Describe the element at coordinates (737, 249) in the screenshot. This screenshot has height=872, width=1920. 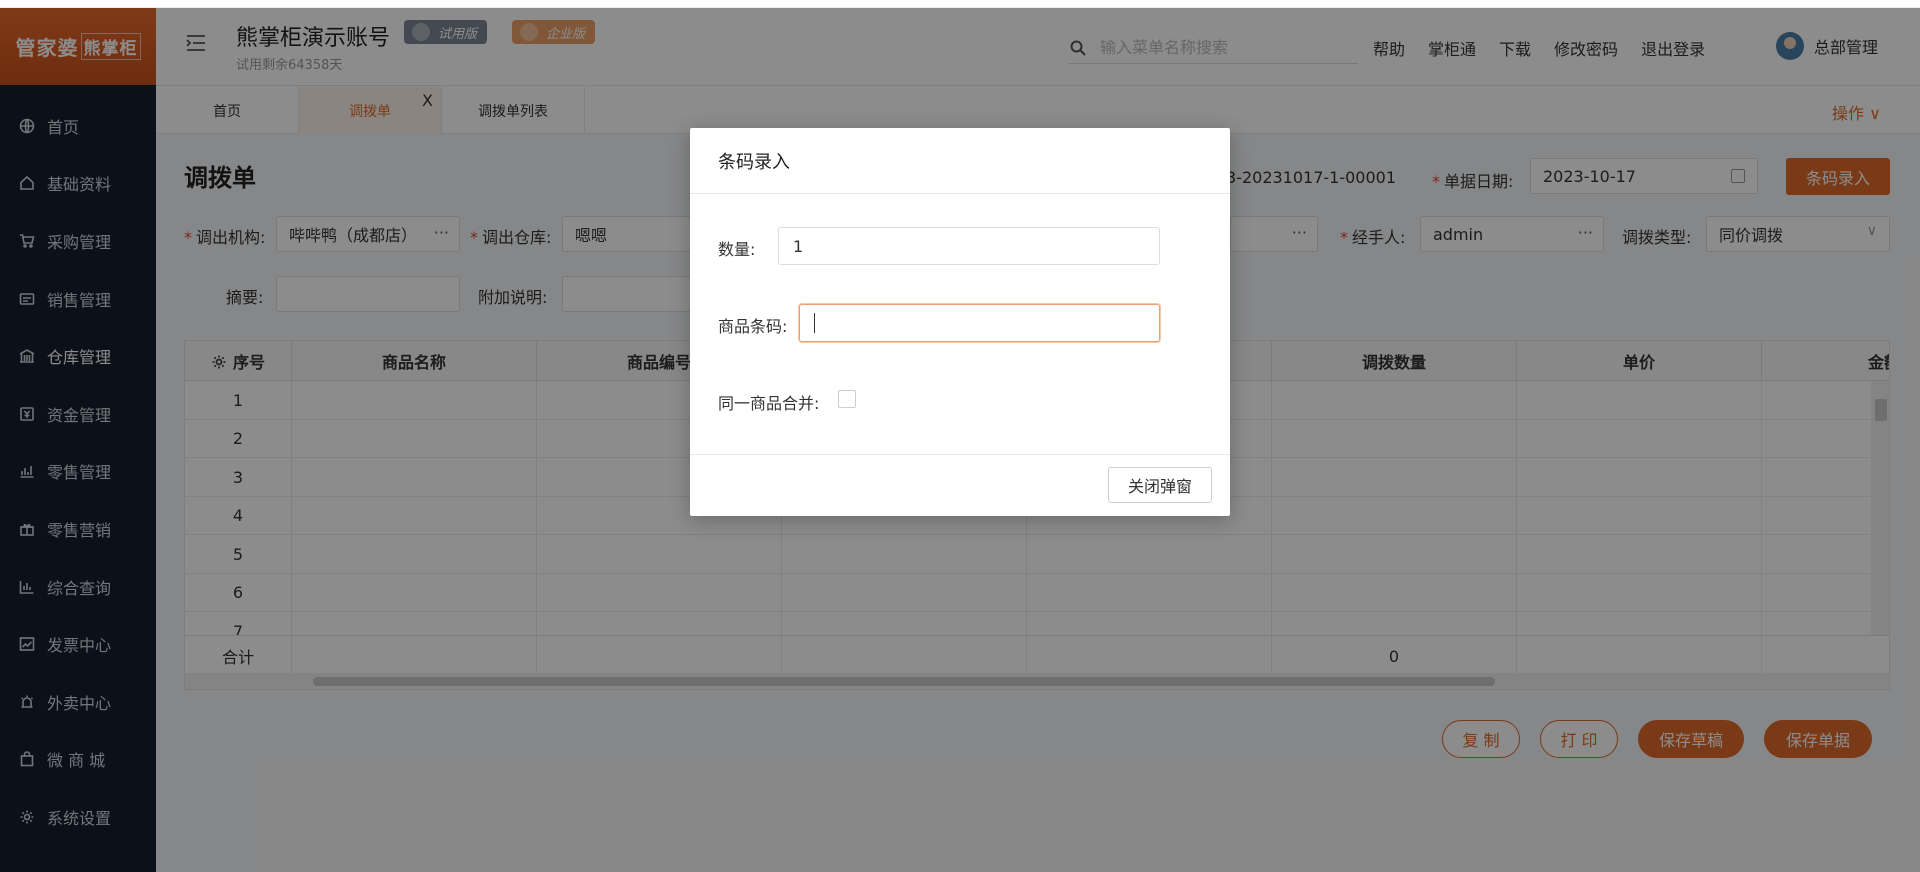
I see `quantity-label: 数量:` at that location.